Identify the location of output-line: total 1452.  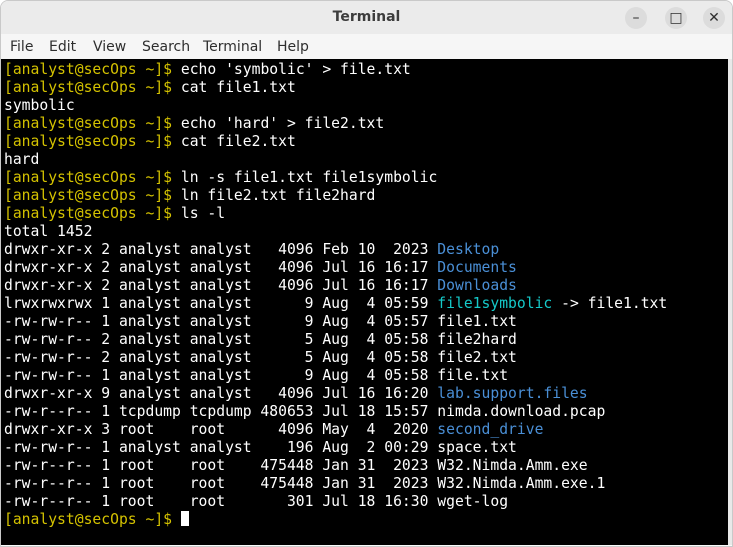
(335, 232).